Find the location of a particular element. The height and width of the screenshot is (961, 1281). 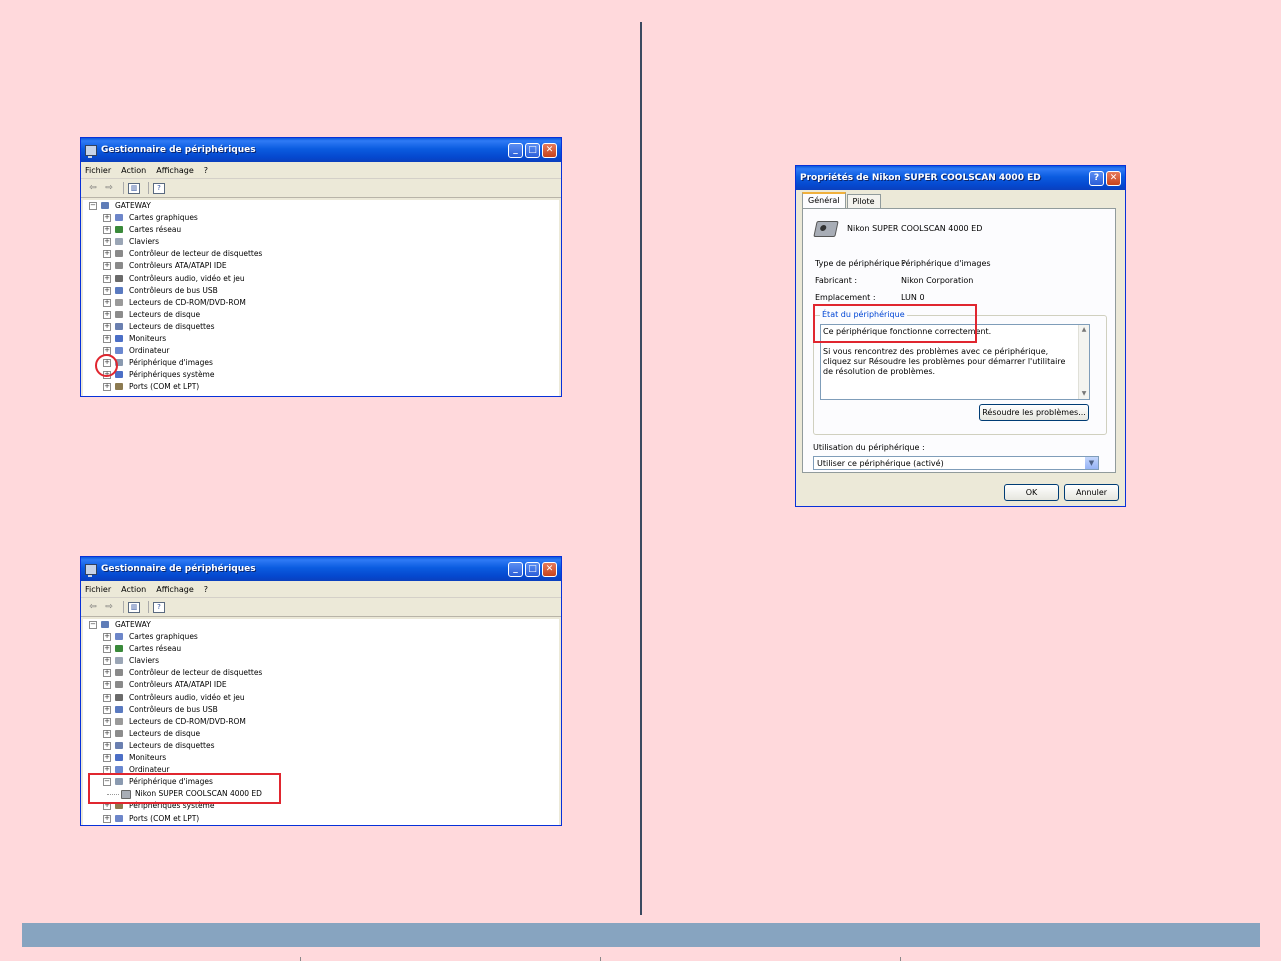

scroll-up-icon: ▲ is located at coordinates (1084, 330).